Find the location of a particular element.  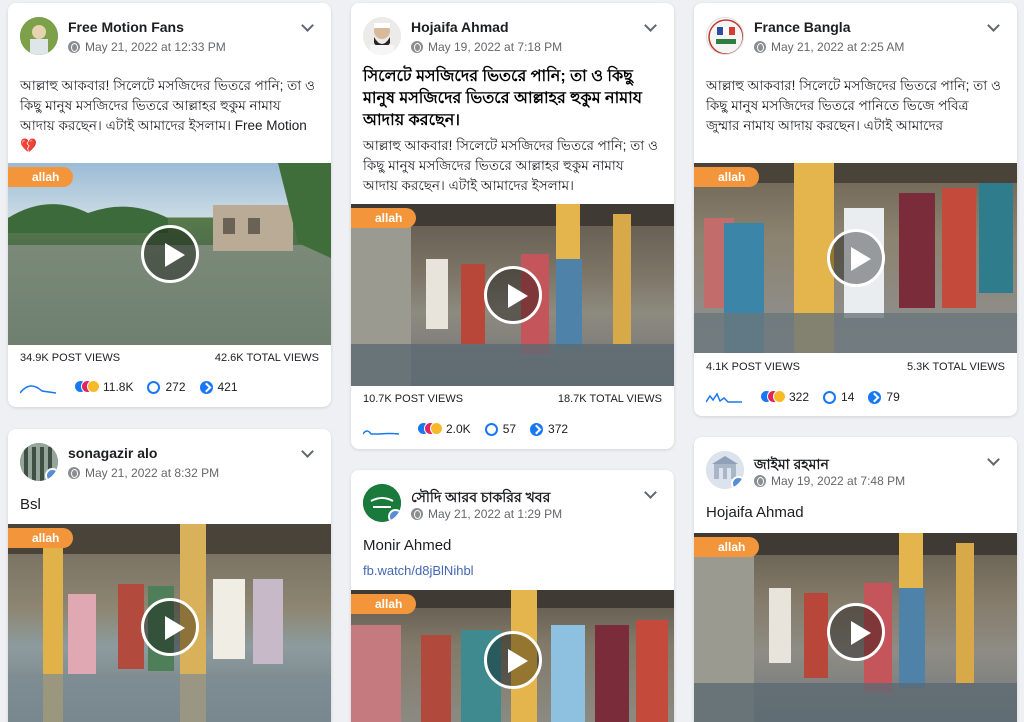

post-views: 10.7K POST VIEWS is located at coordinates (413, 399).